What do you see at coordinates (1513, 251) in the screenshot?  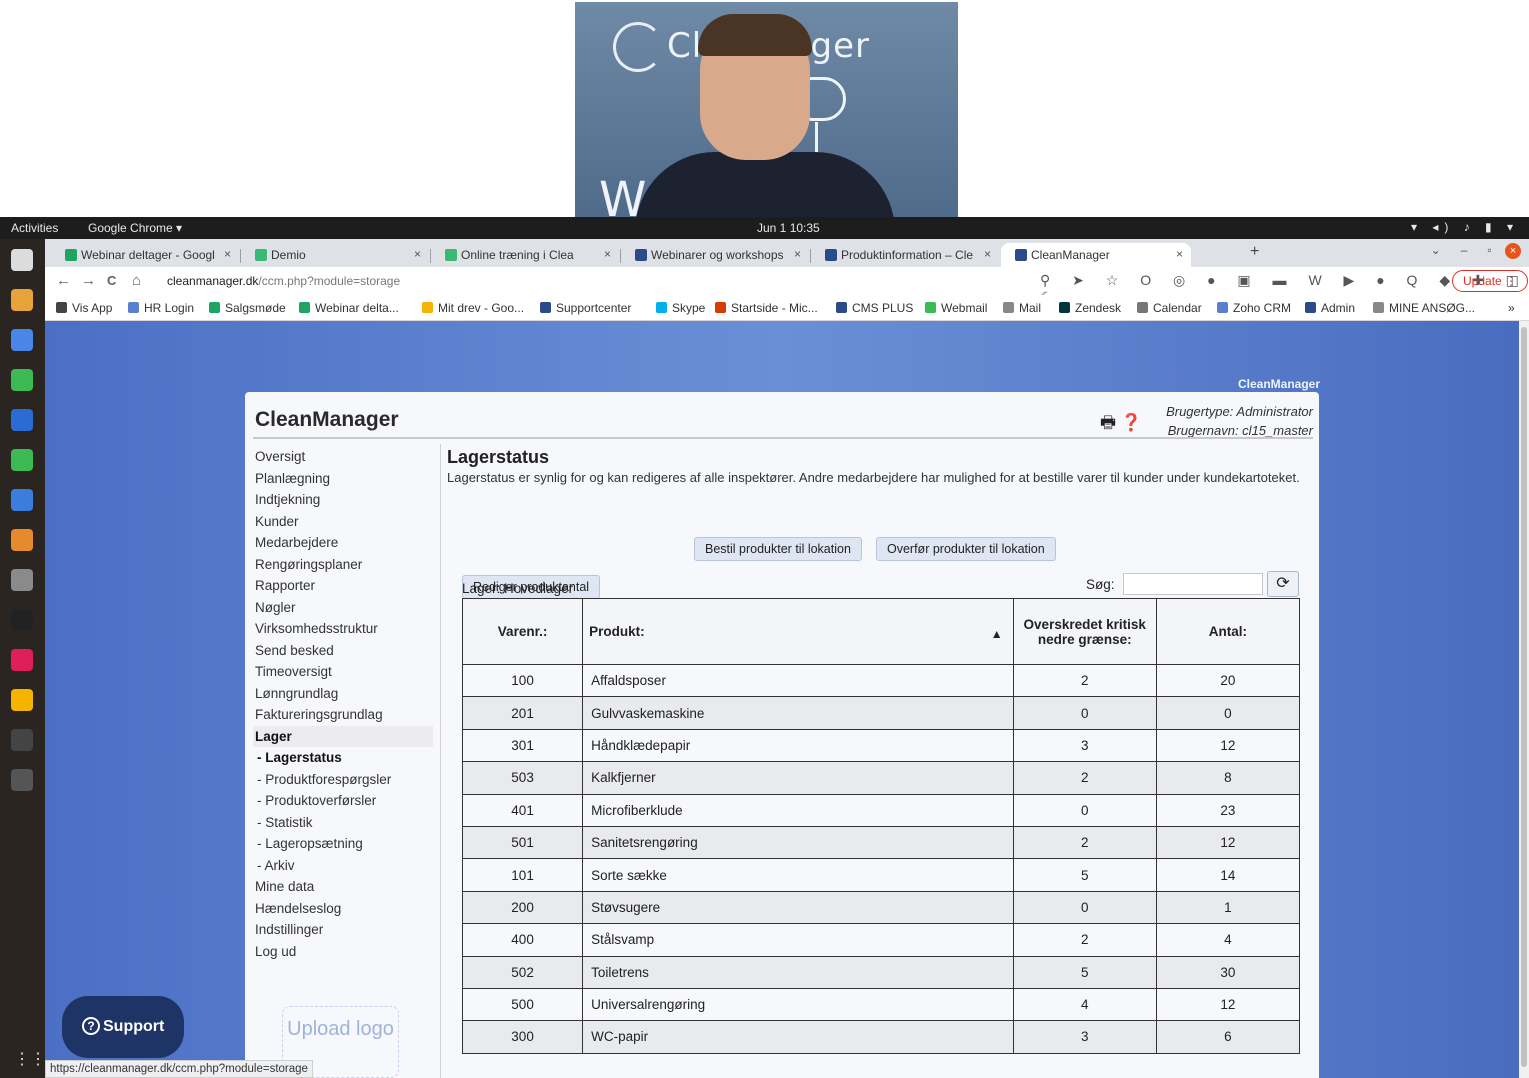 I see `window-close-icon: ×` at bounding box center [1513, 251].